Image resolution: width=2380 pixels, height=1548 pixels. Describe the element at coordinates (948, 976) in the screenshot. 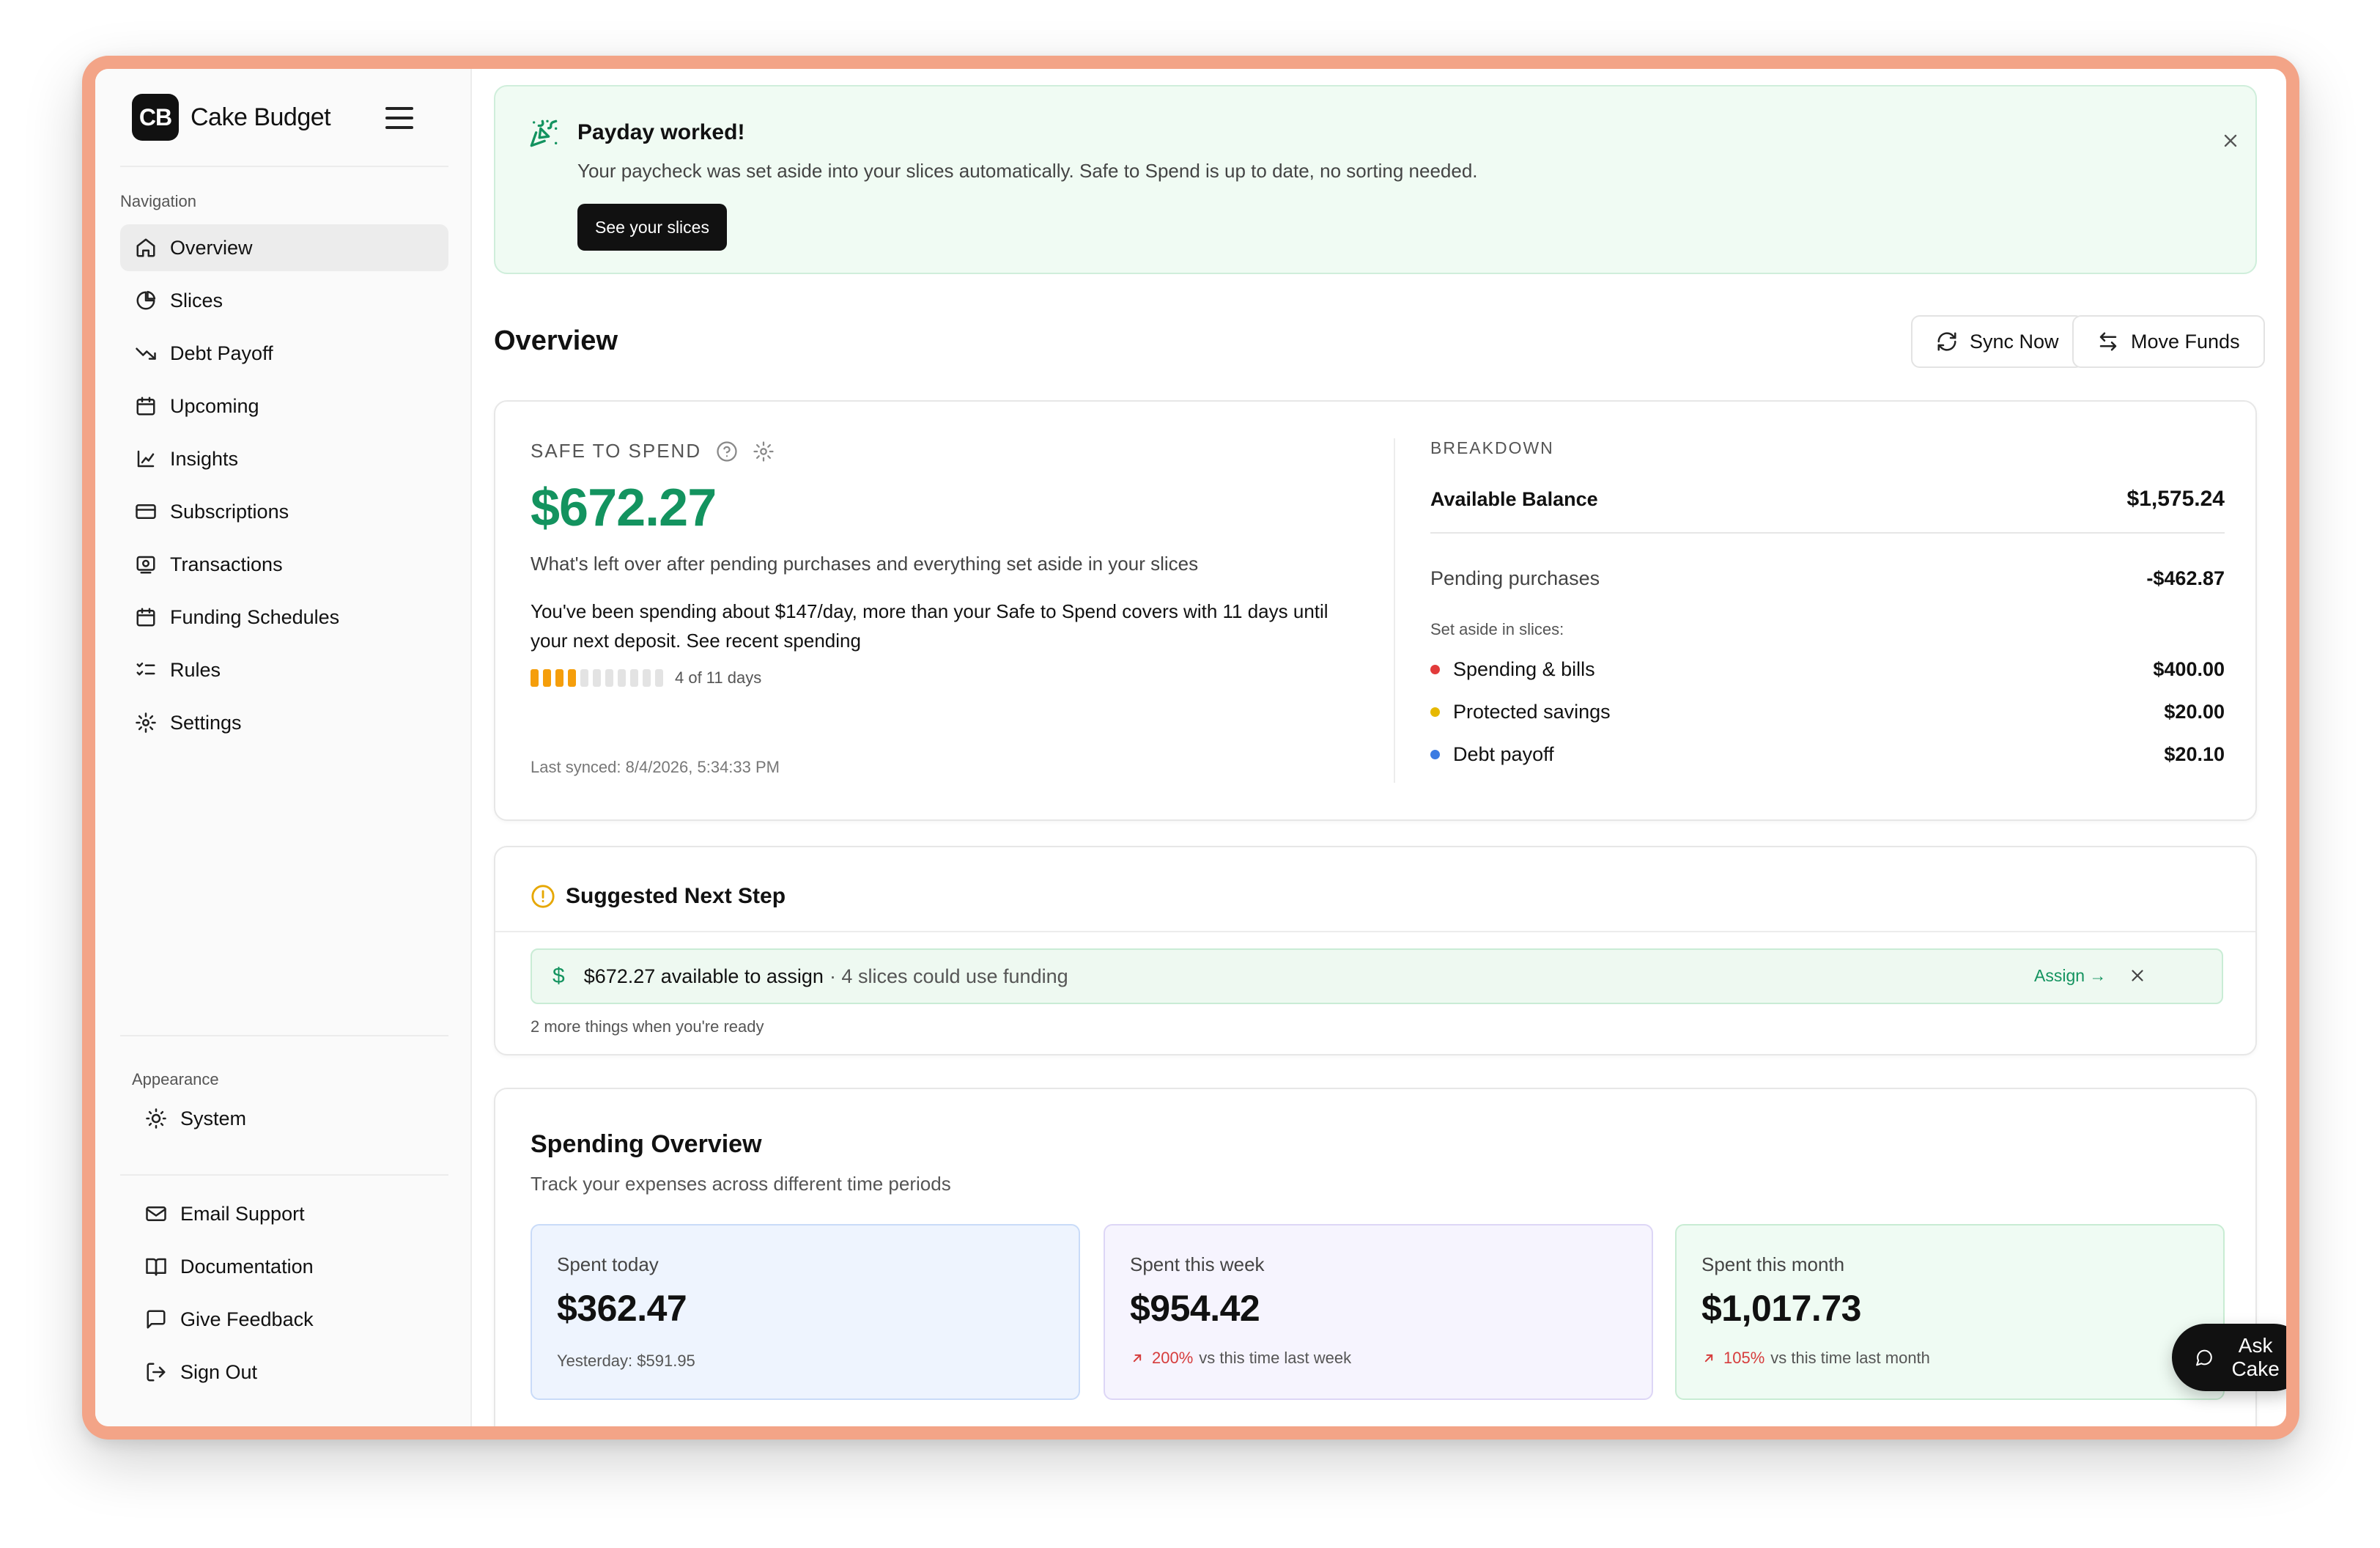

I see `assign-sub-text: · 4 slices could use funding` at that location.